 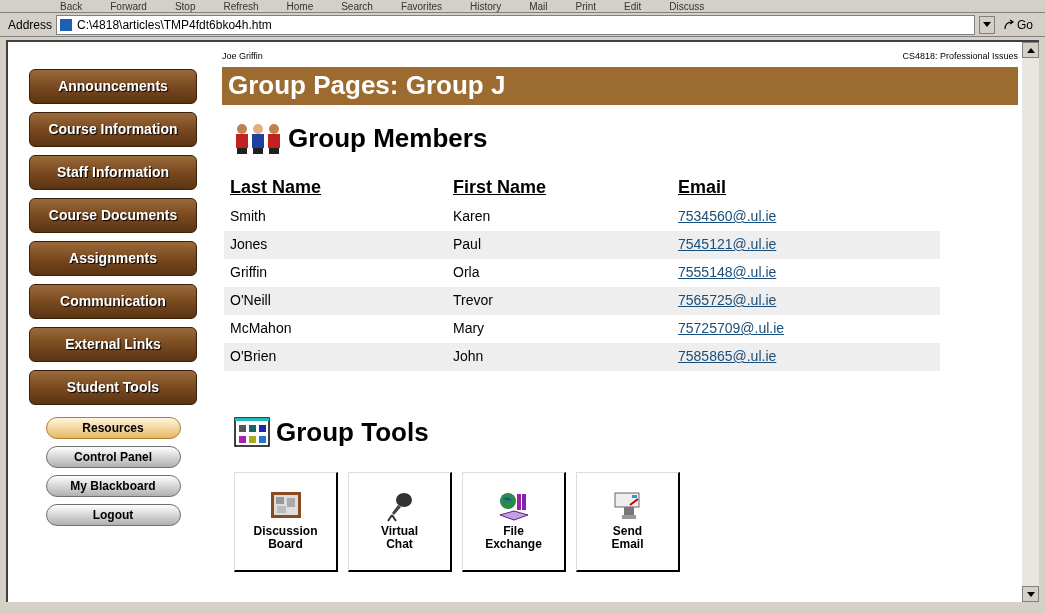 What do you see at coordinates (469, 328) in the screenshot?
I see `table-cell: Mary` at bounding box center [469, 328].